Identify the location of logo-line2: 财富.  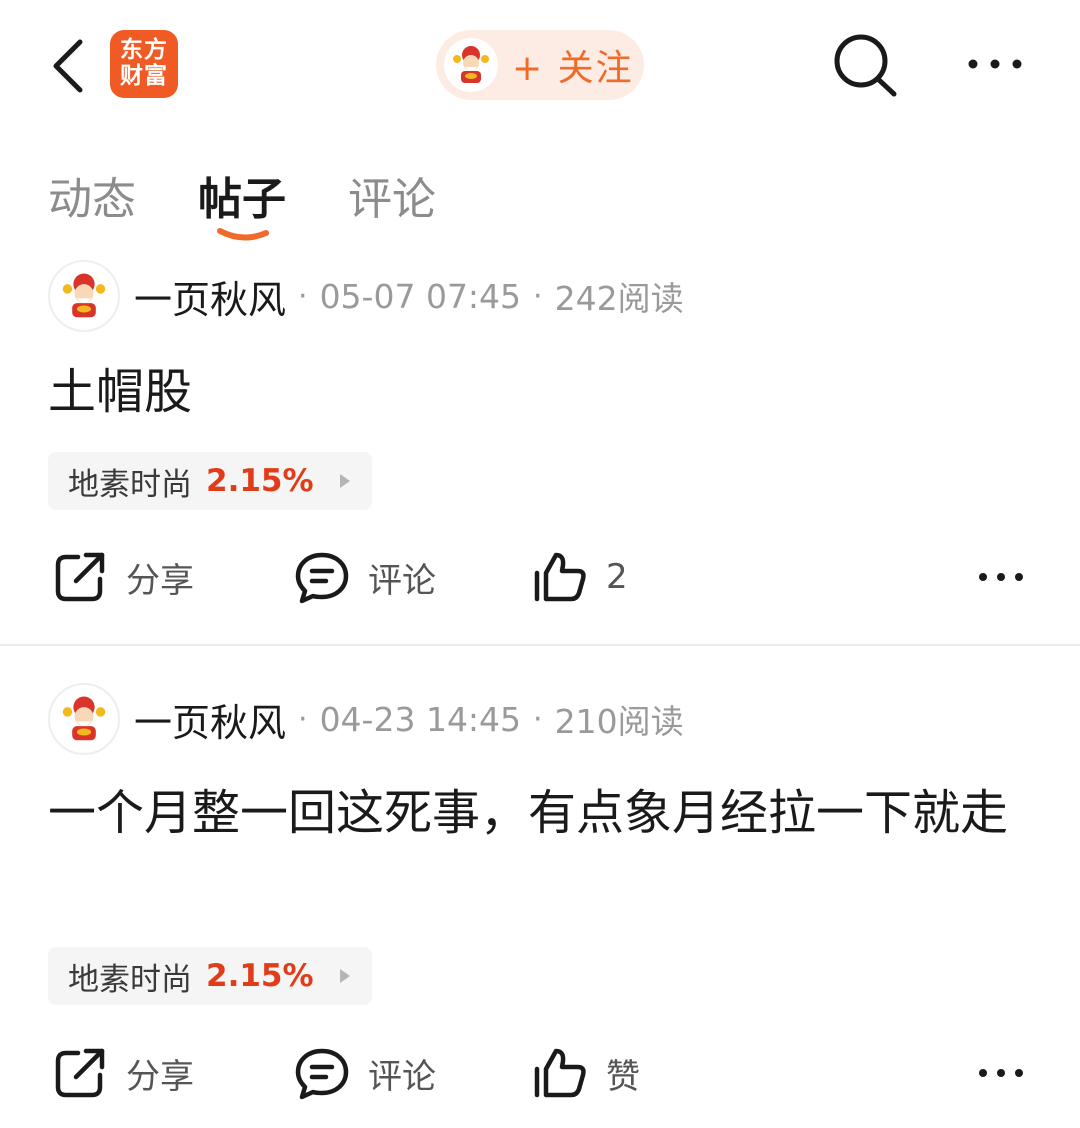
(144, 76).